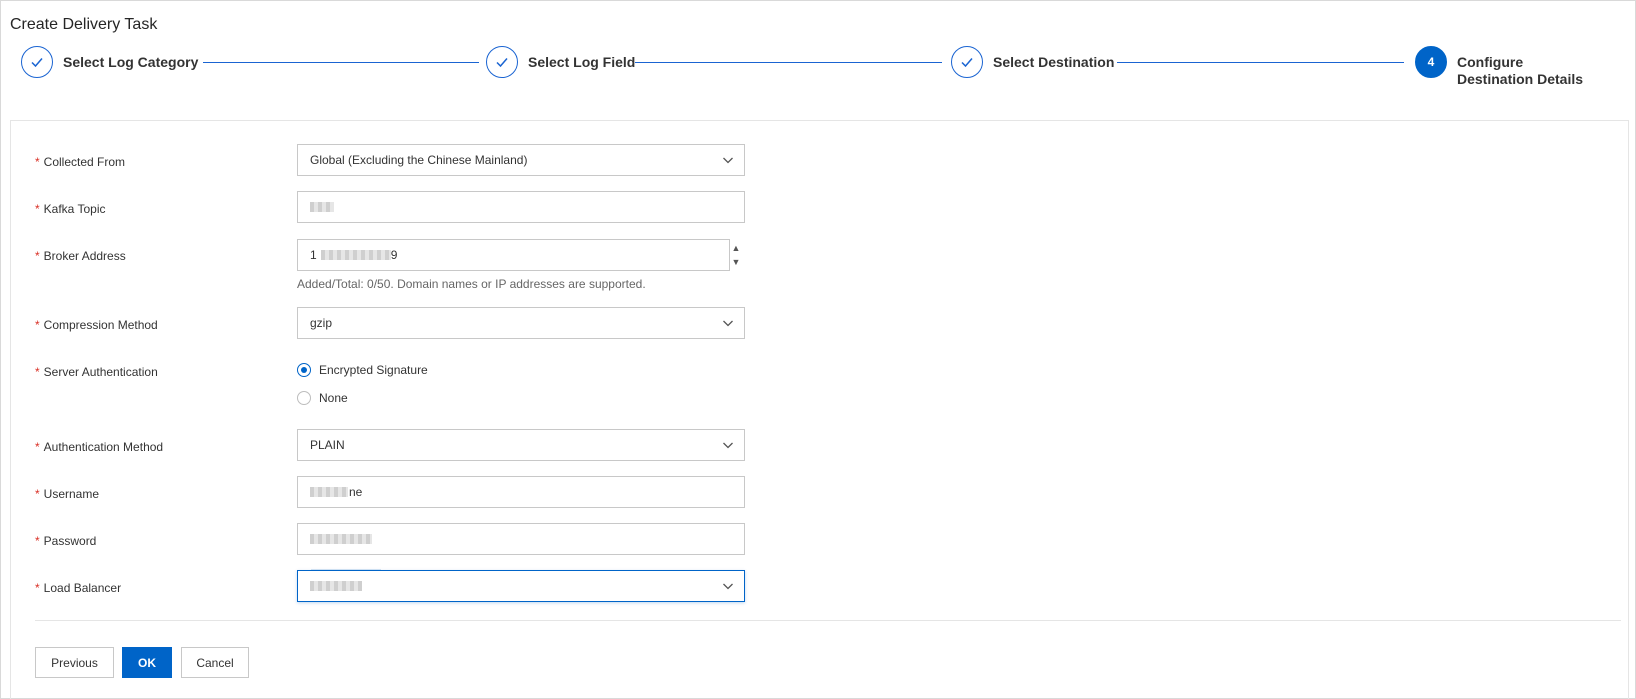  I want to click on authentication-method-value: PLAIN, so click(327, 445).